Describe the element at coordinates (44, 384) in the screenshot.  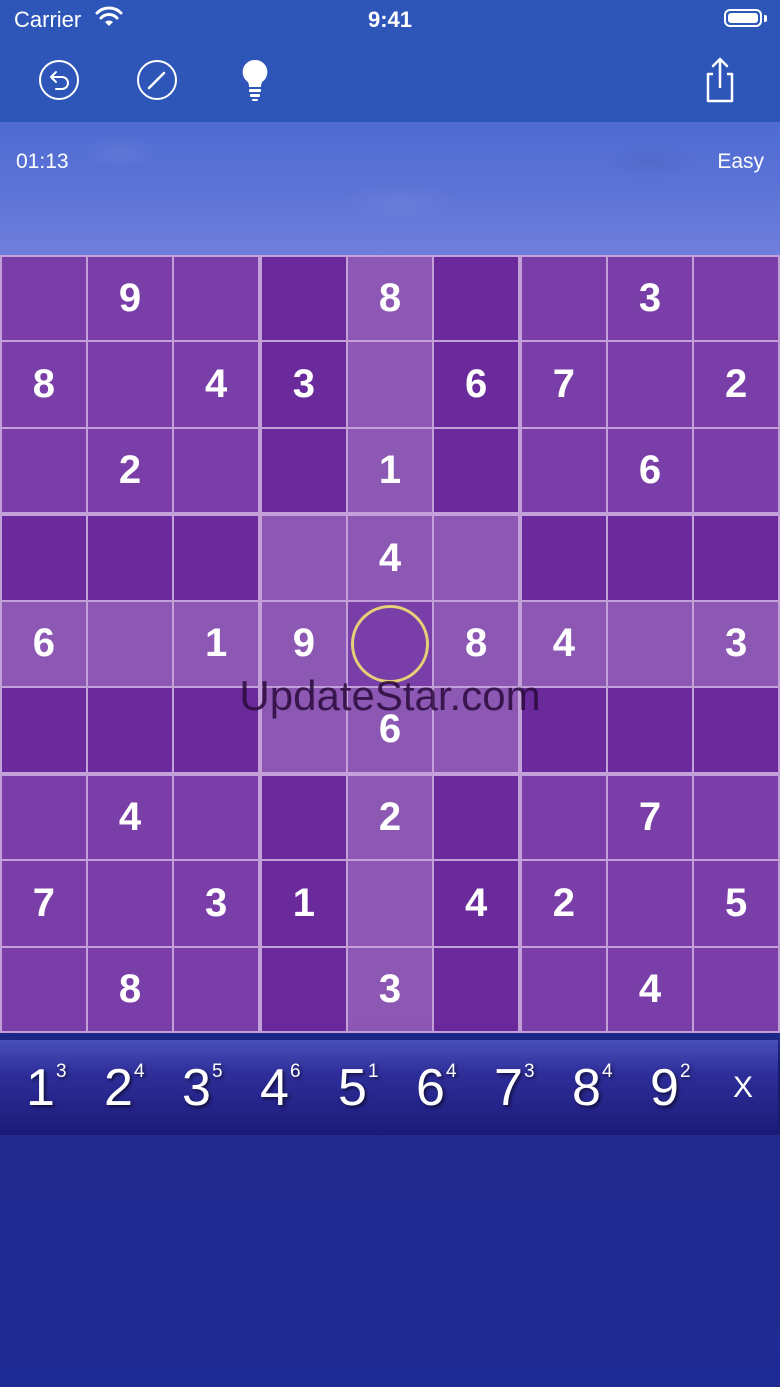
I see `cell-r2-c1: 8` at that location.